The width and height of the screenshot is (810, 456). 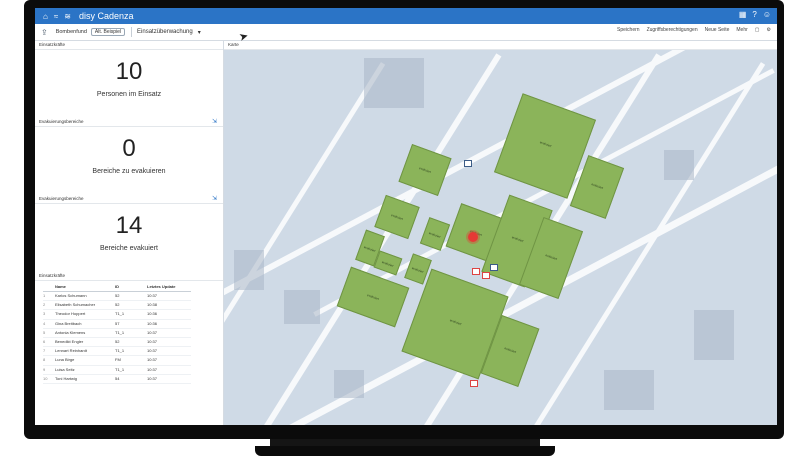 What do you see at coordinates (68, 323) in the screenshot?
I see `cell-name: Gina Breitbach` at bounding box center [68, 323].